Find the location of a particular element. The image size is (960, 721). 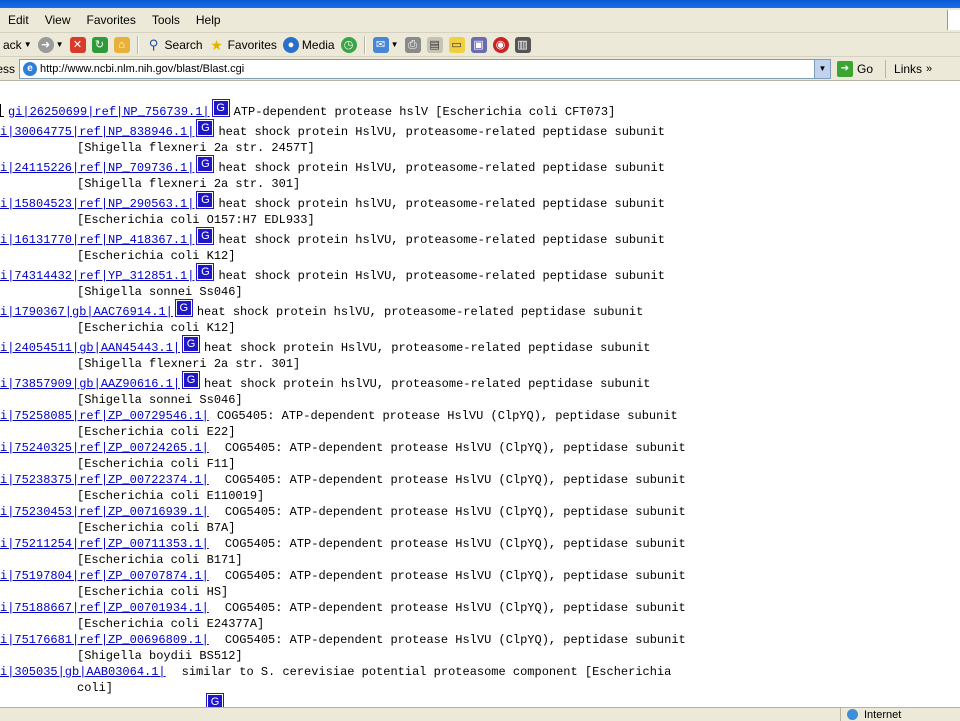

result-bracket is located at coordinates (2, 110).